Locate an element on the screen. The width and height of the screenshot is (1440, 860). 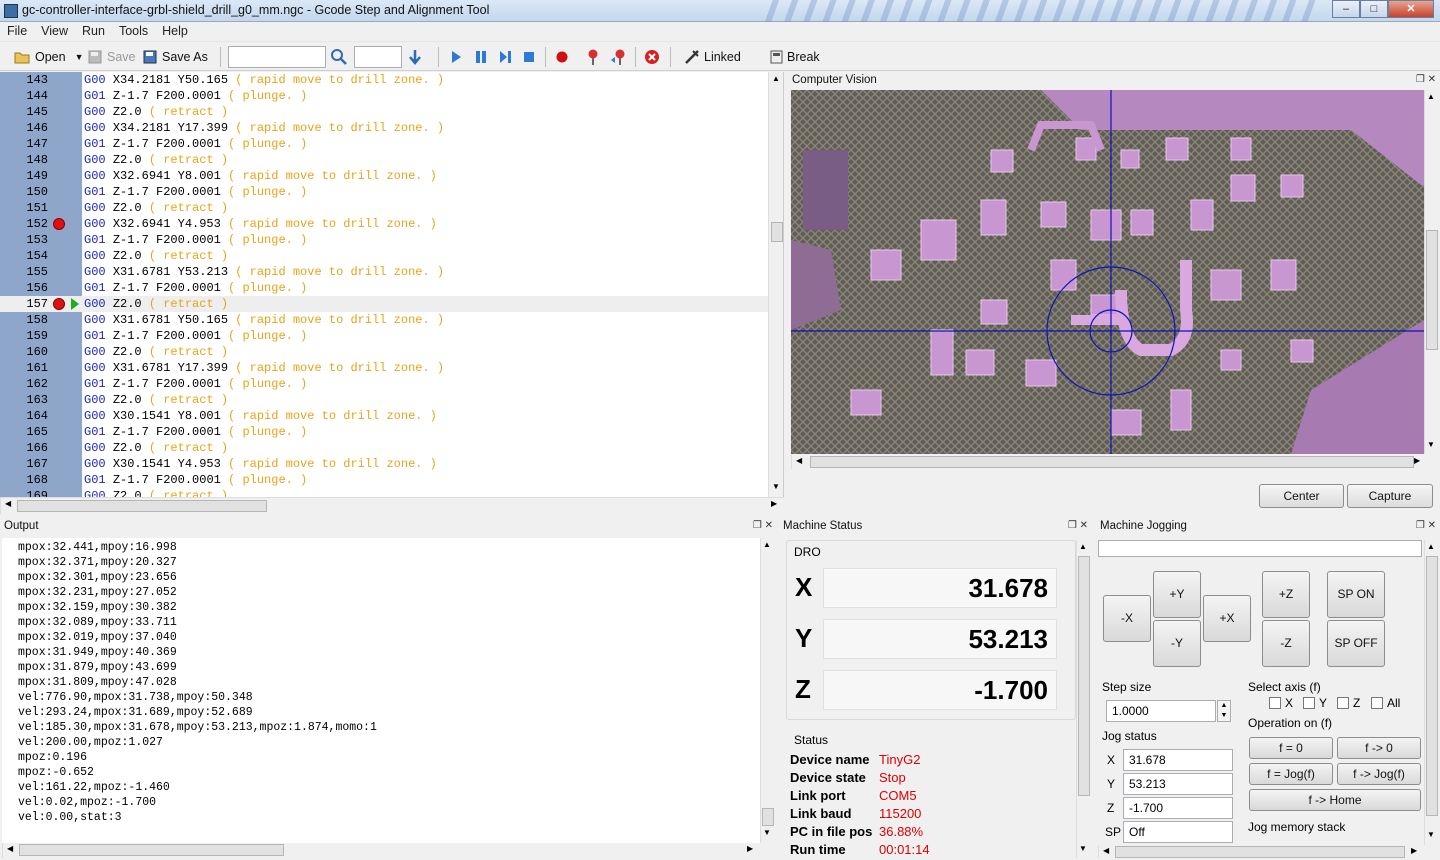
reset-button is located at coordinates (652, 57).